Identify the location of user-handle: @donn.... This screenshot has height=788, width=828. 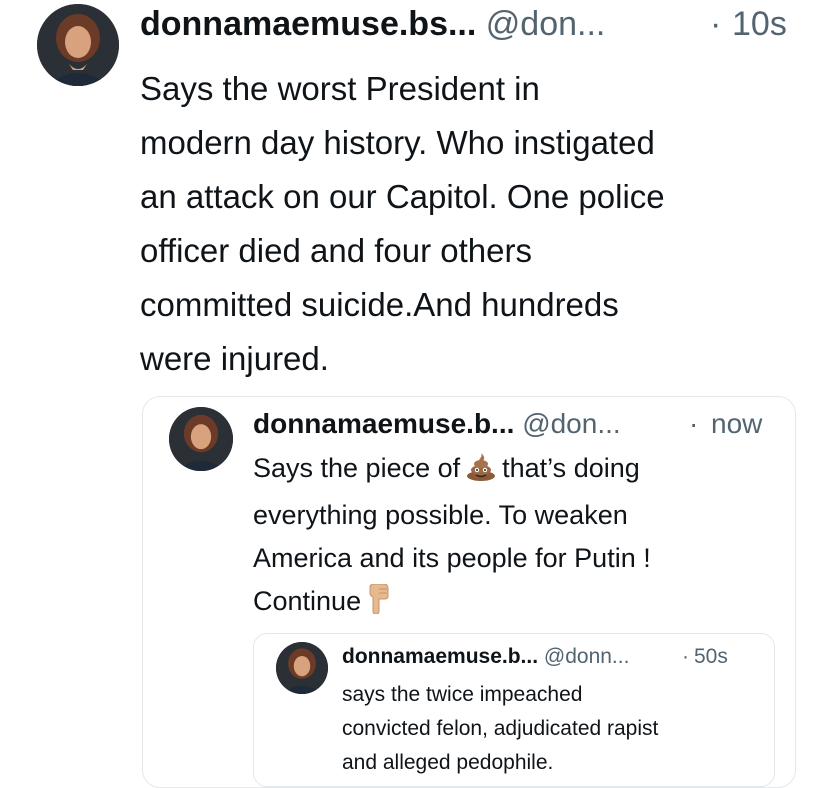
(587, 656).